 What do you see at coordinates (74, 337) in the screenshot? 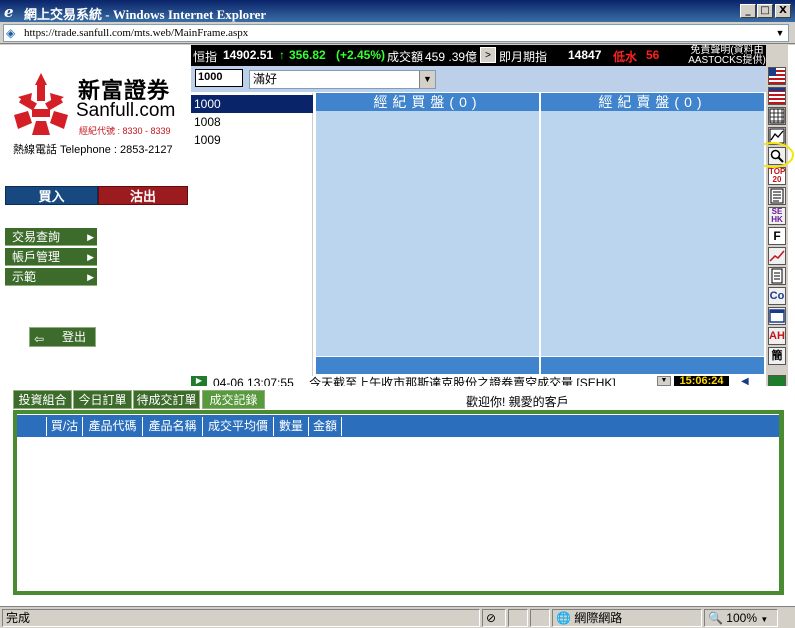
I see `logout-label: 登出` at bounding box center [74, 337].